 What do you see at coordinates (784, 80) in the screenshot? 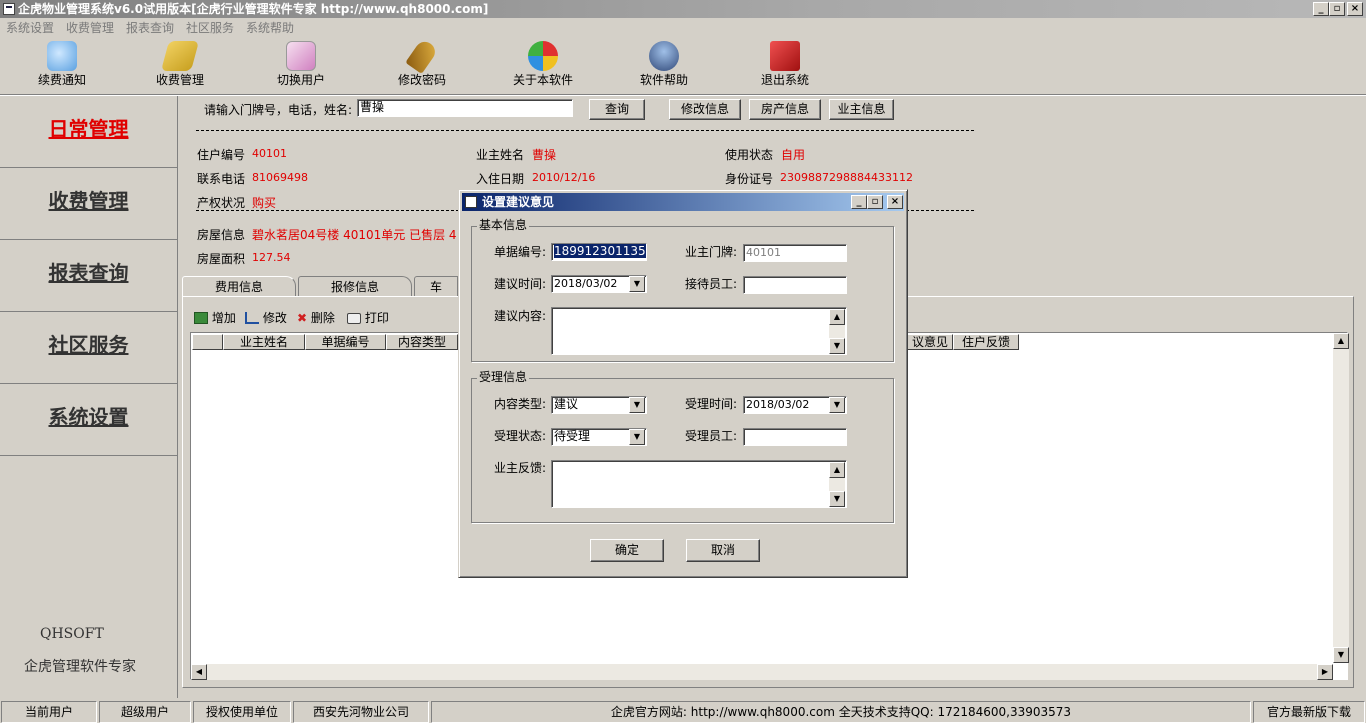
I see `exit-label: 退出系统` at bounding box center [784, 80].